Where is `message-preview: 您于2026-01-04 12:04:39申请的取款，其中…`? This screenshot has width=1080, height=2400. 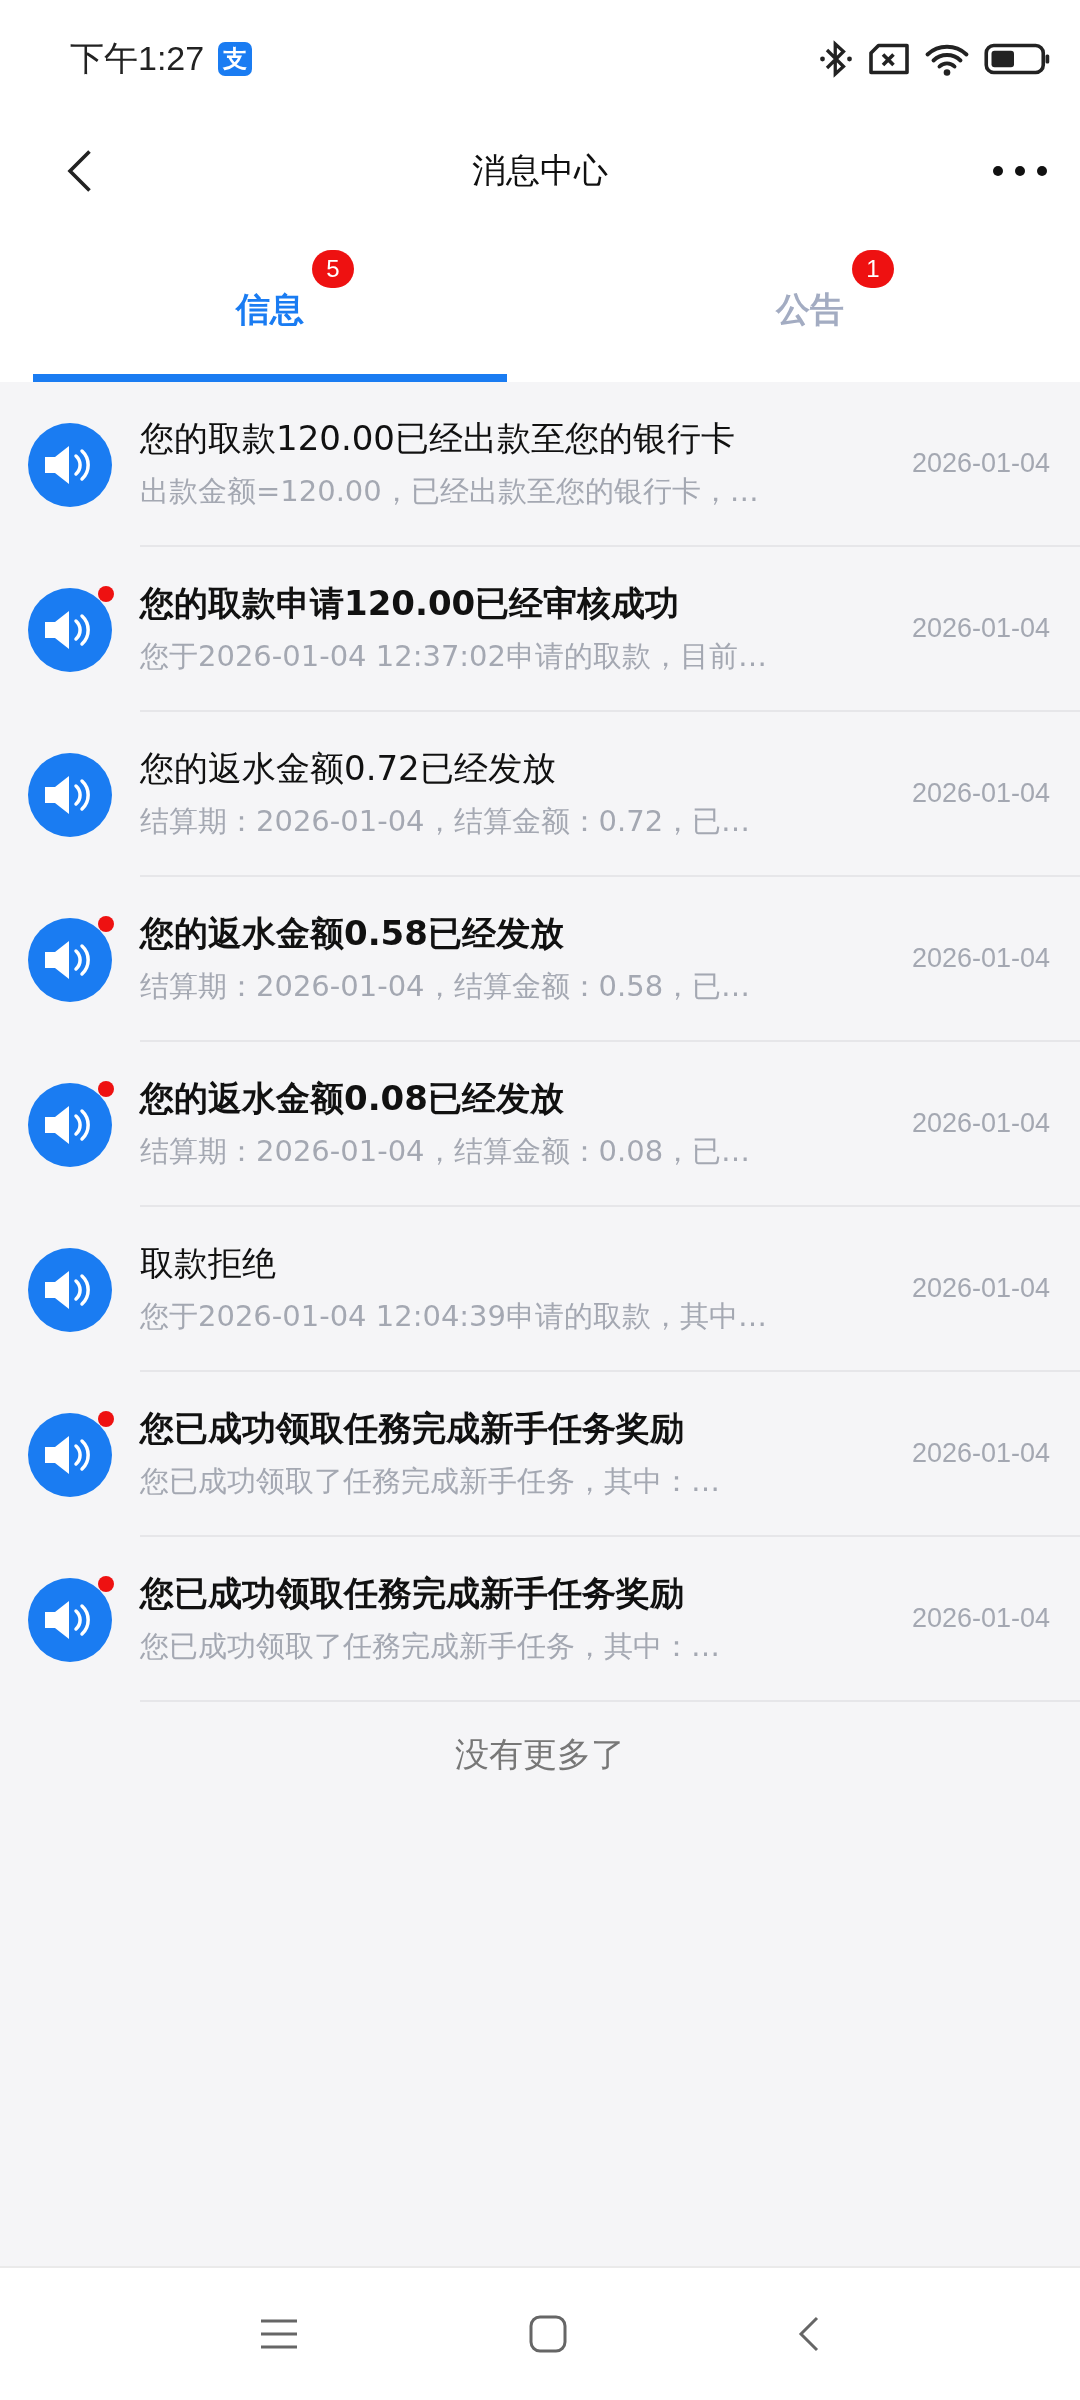 message-preview: 您于2026-01-04 12:04:39申请的取款，其中… is located at coordinates (454, 1316).